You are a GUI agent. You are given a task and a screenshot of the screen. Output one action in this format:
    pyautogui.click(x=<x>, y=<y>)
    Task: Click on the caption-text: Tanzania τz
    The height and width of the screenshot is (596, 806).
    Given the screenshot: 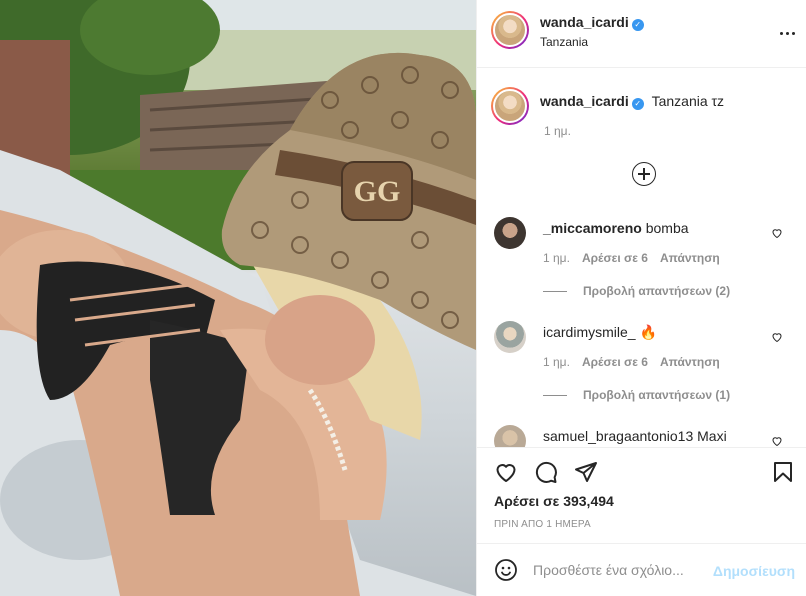 What is the action you would take?
    pyautogui.click(x=688, y=101)
    